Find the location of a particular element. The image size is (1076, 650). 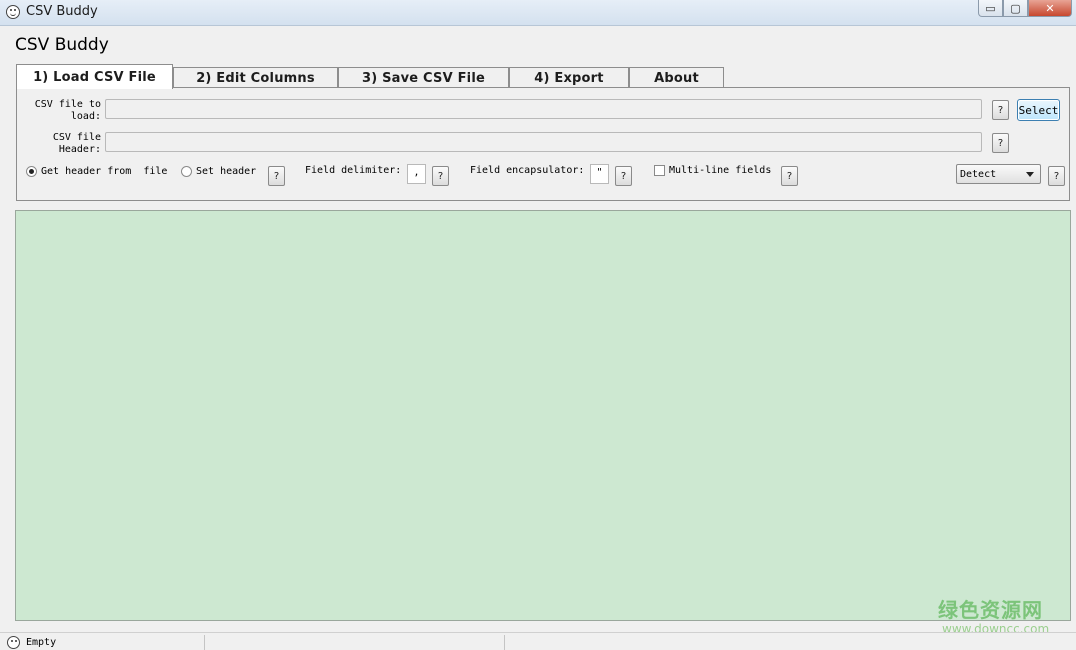

encapsulator-help-button: ? is located at coordinates (623, 176).